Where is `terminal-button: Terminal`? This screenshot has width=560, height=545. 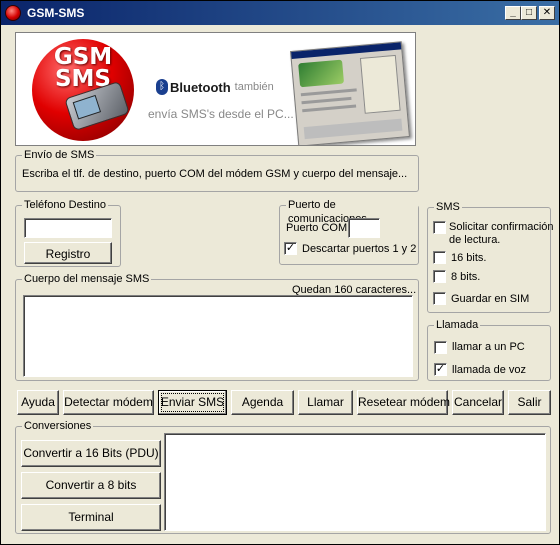 terminal-button: Terminal is located at coordinates (91, 517).